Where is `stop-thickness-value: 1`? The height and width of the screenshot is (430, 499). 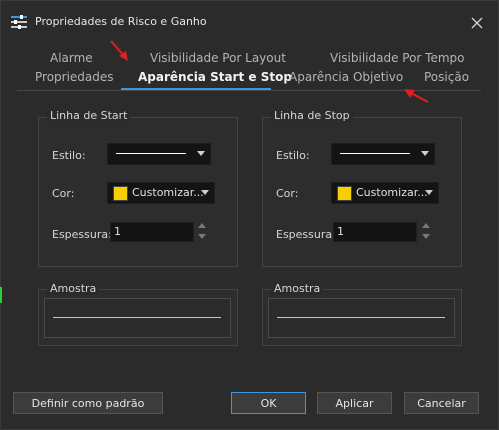
stop-thickness-value: 1 is located at coordinates (340, 231).